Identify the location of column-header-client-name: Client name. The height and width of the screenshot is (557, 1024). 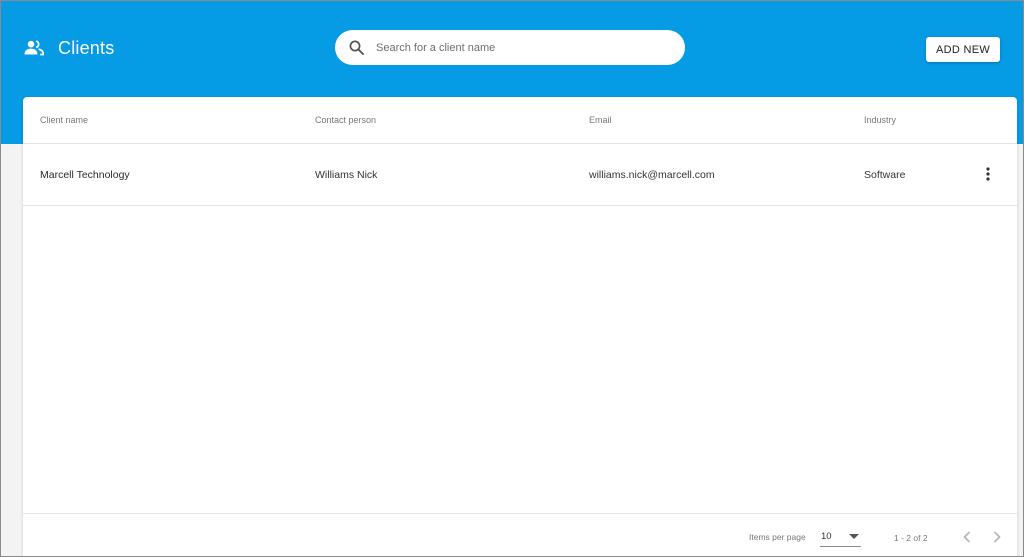
(64, 120).